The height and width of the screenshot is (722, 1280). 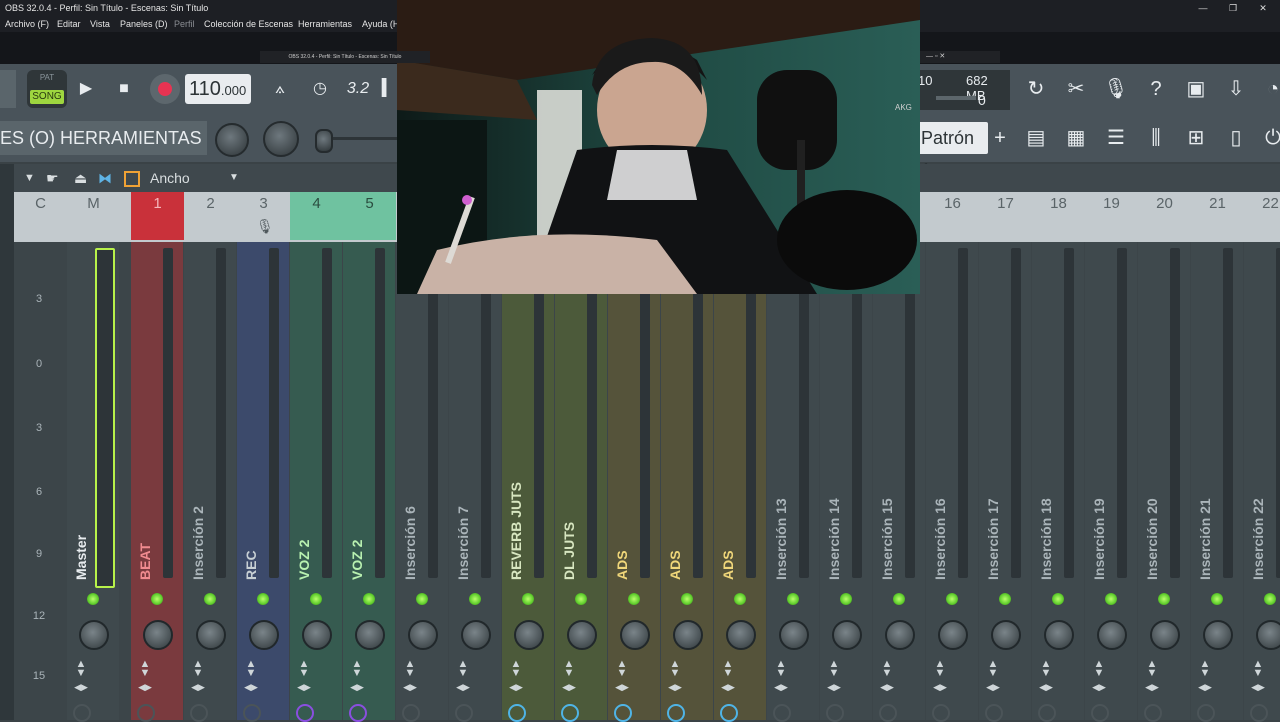 What do you see at coordinates (1262, 204) in the screenshot?
I see `header-track-number: 22` at bounding box center [1262, 204].